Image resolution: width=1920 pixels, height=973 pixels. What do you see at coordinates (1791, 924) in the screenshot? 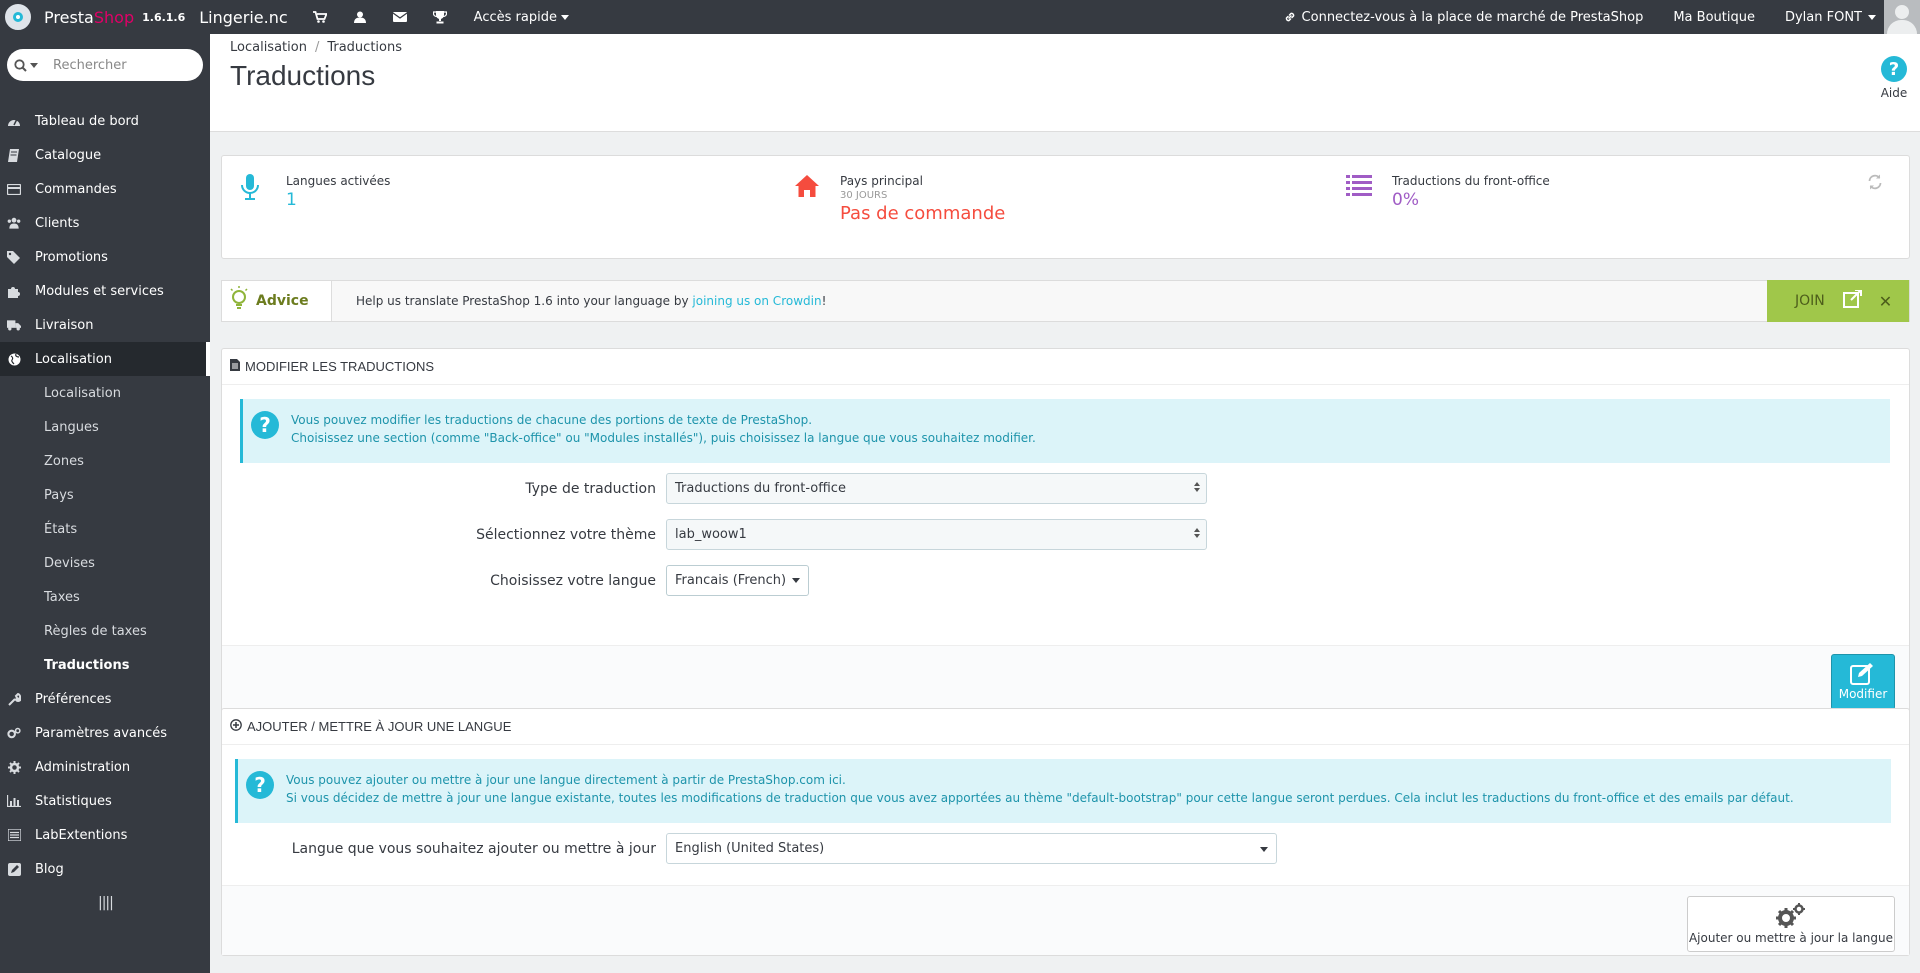
I see `add-update-language-button: Ajouter ou mettre à jour la langue` at bounding box center [1791, 924].